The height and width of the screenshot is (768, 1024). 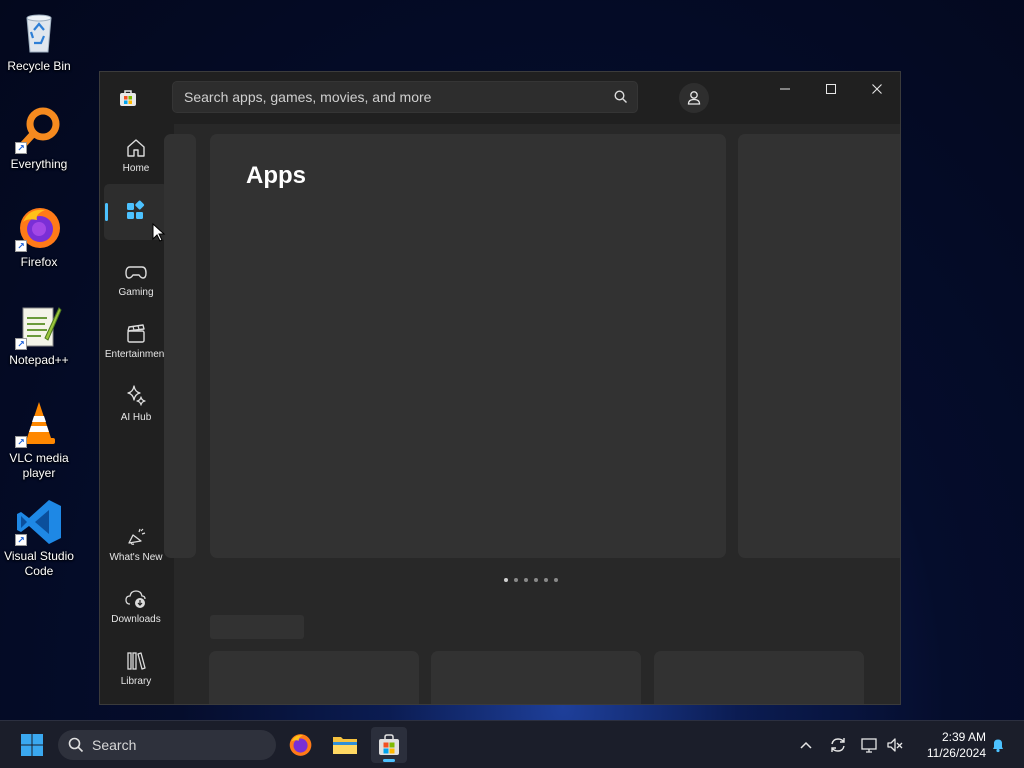 I want to click on tray-network, so click(x=869, y=745).